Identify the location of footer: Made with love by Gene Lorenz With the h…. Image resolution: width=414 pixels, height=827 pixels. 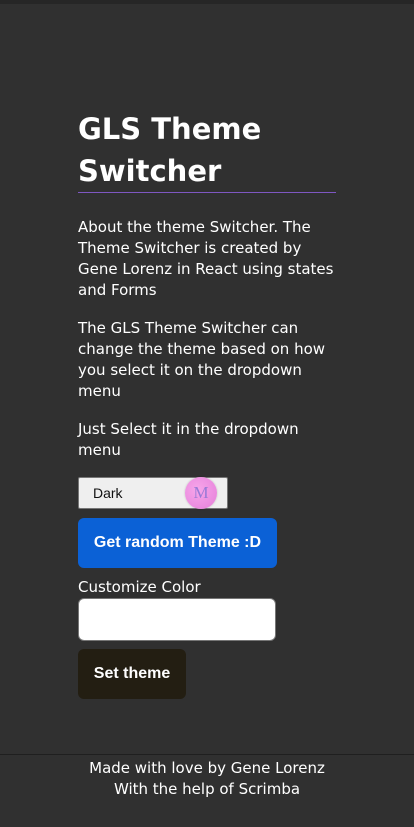
(207, 790).